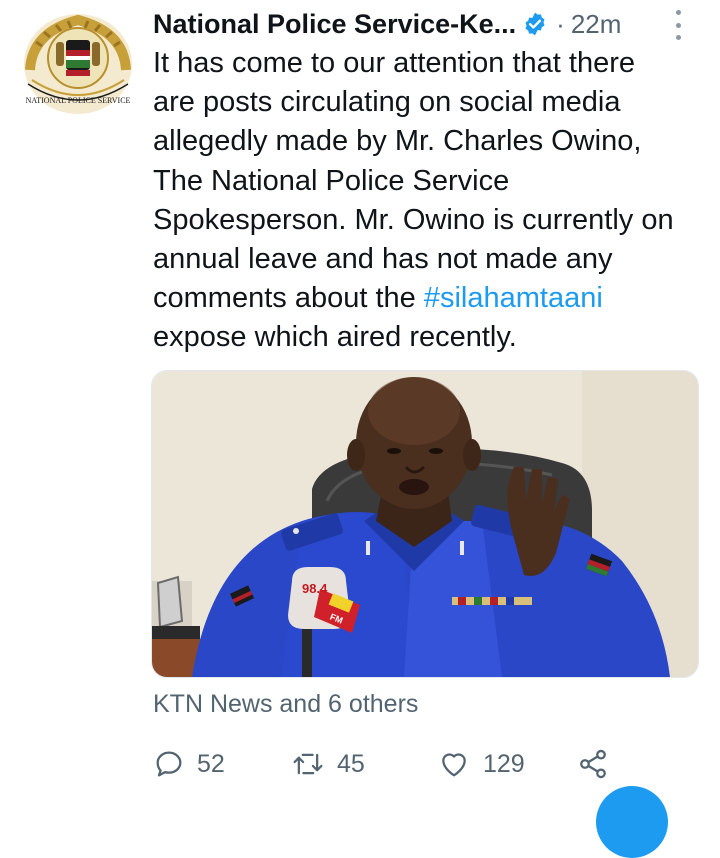  What do you see at coordinates (211, 763) in the screenshot?
I see `reply-count: 52` at bounding box center [211, 763].